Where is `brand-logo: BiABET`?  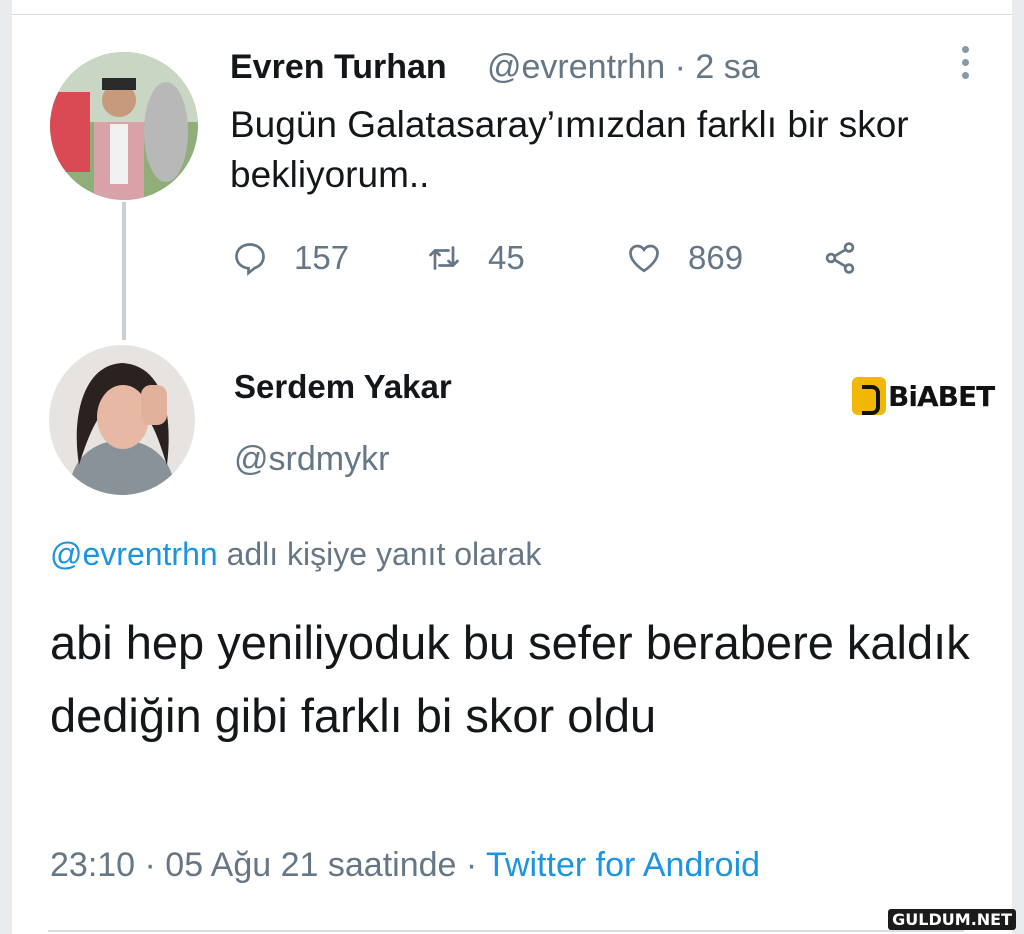 brand-logo: BiABET is located at coordinates (923, 396).